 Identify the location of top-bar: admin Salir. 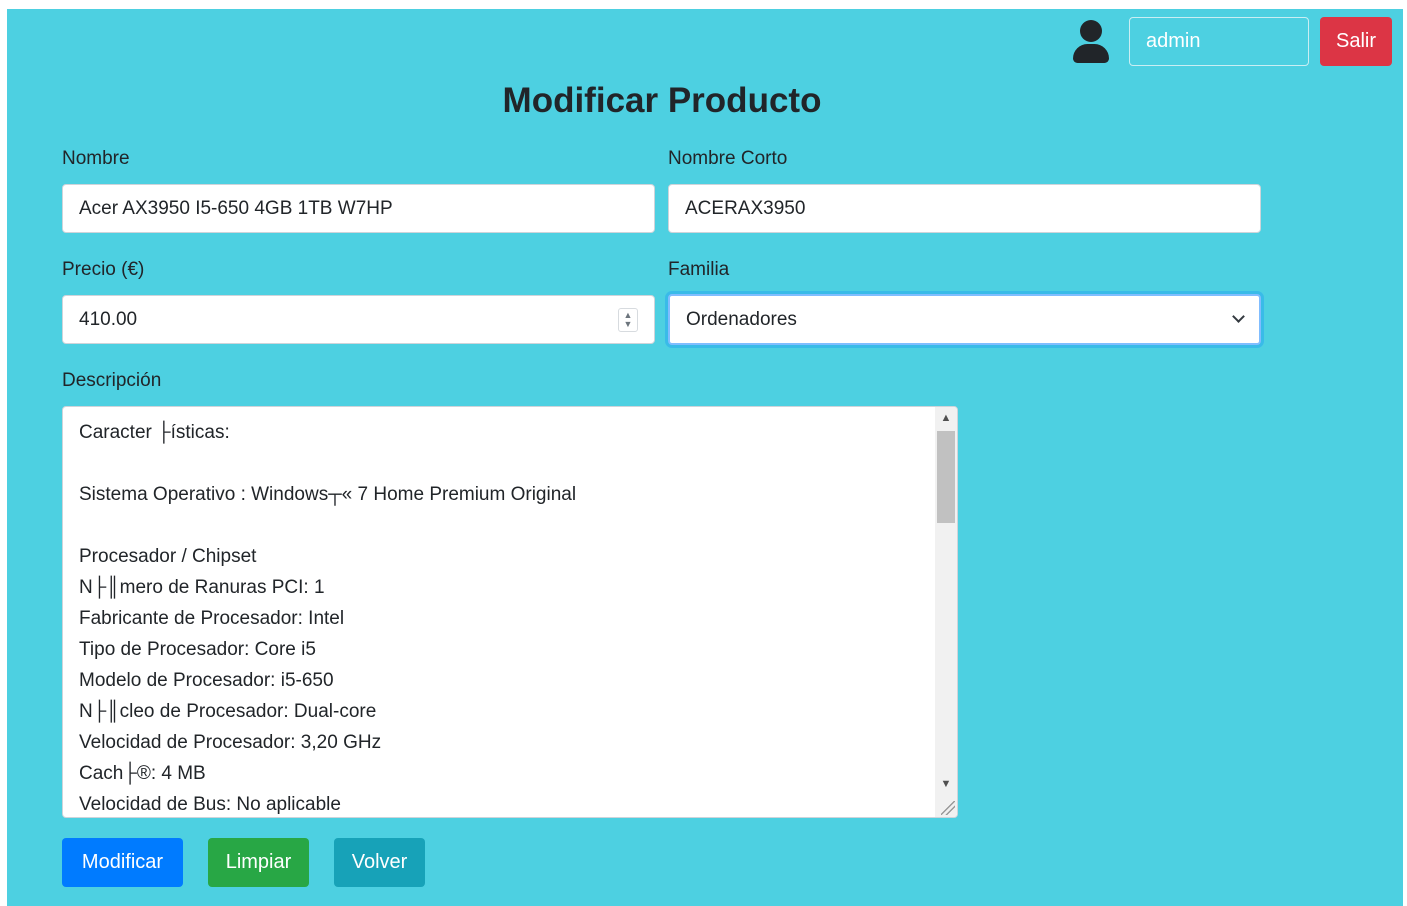
(1231, 41).